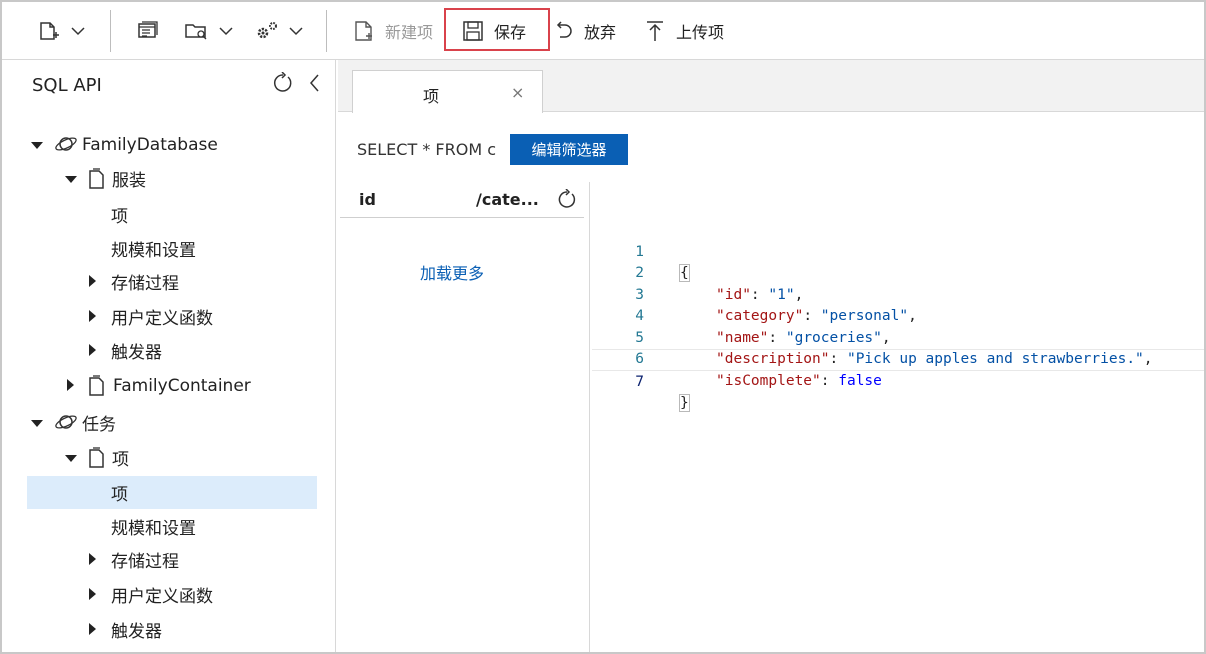 Image resolution: width=1206 pixels, height=654 pixels. What do you see at coordinates (517, 92) in the screenshot?
I see `close-icon: ×` at bounding box center [517, 92].